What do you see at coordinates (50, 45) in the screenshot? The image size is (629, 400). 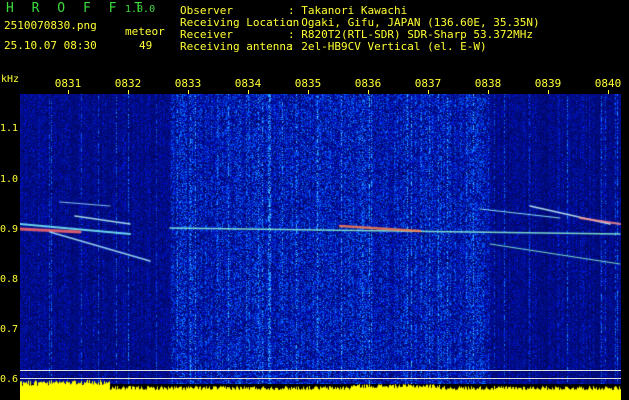 I see `timestamp: 25.10.07 08:30` at bounding box center [50, 45].